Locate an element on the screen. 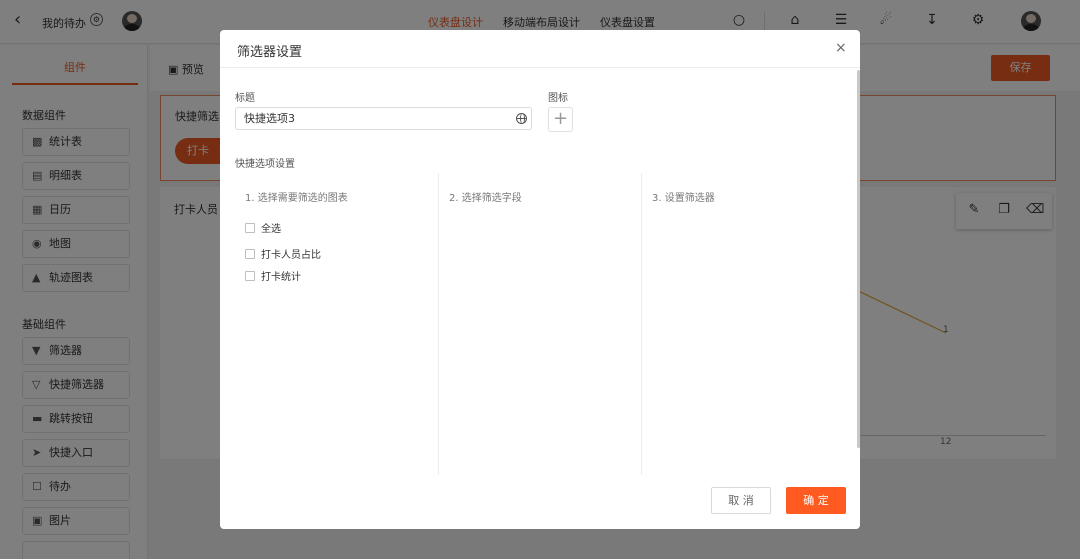 This screenshot has height=559, width=1080. checkbox-label: 全选 is located at coordinates (271, 229).